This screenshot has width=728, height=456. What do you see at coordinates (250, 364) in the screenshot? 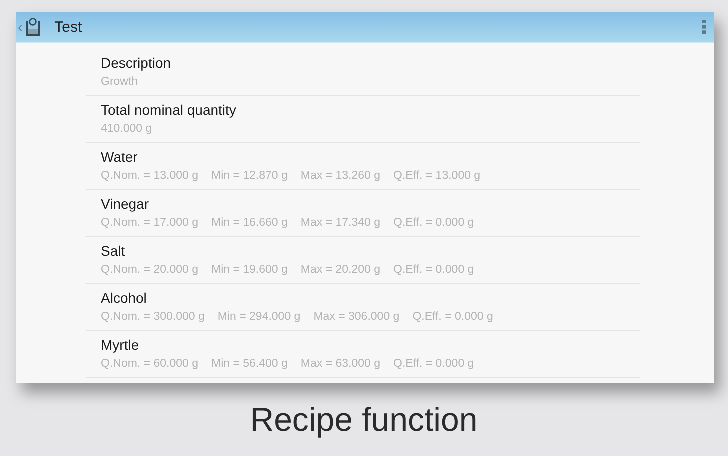
I see `quantity-value: Min = 56.400 g` at bounding box center [250, 364].